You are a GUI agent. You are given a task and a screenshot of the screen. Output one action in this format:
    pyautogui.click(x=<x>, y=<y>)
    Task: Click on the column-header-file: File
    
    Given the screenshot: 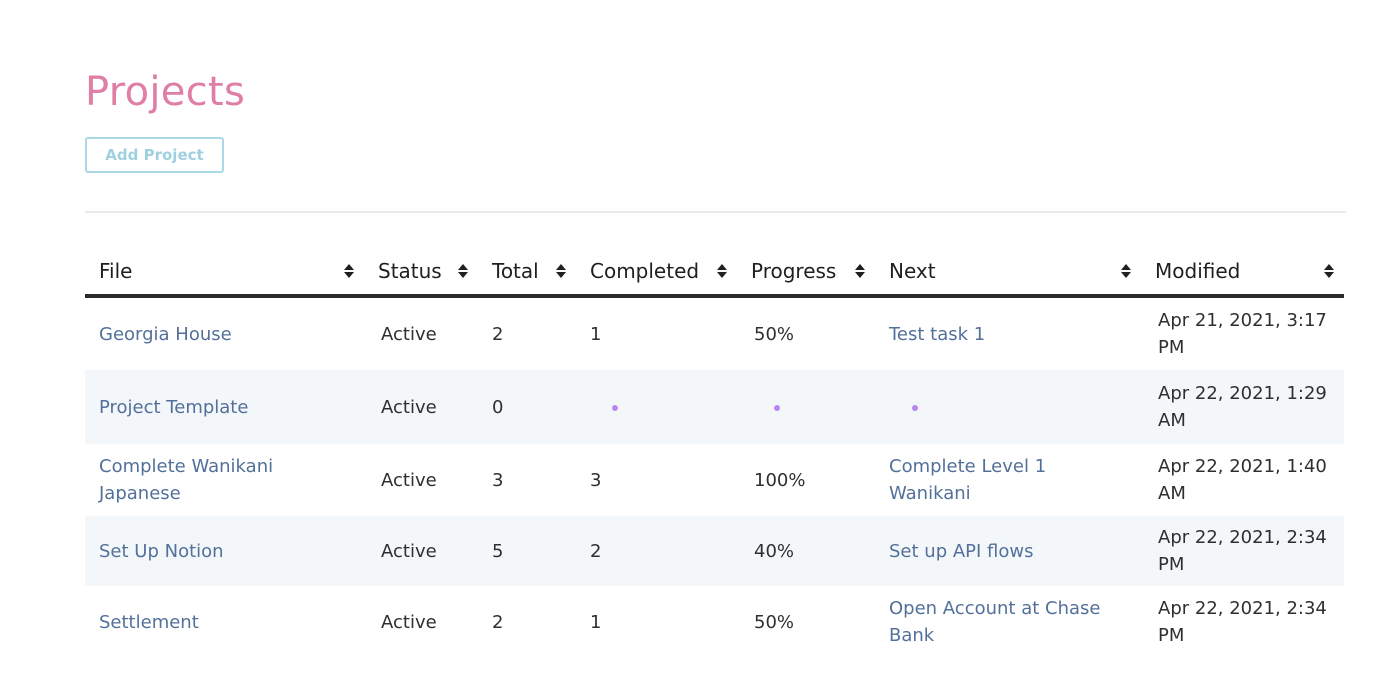 What is the action you would take?
    pyautogui.click(x=224, y=273)
    